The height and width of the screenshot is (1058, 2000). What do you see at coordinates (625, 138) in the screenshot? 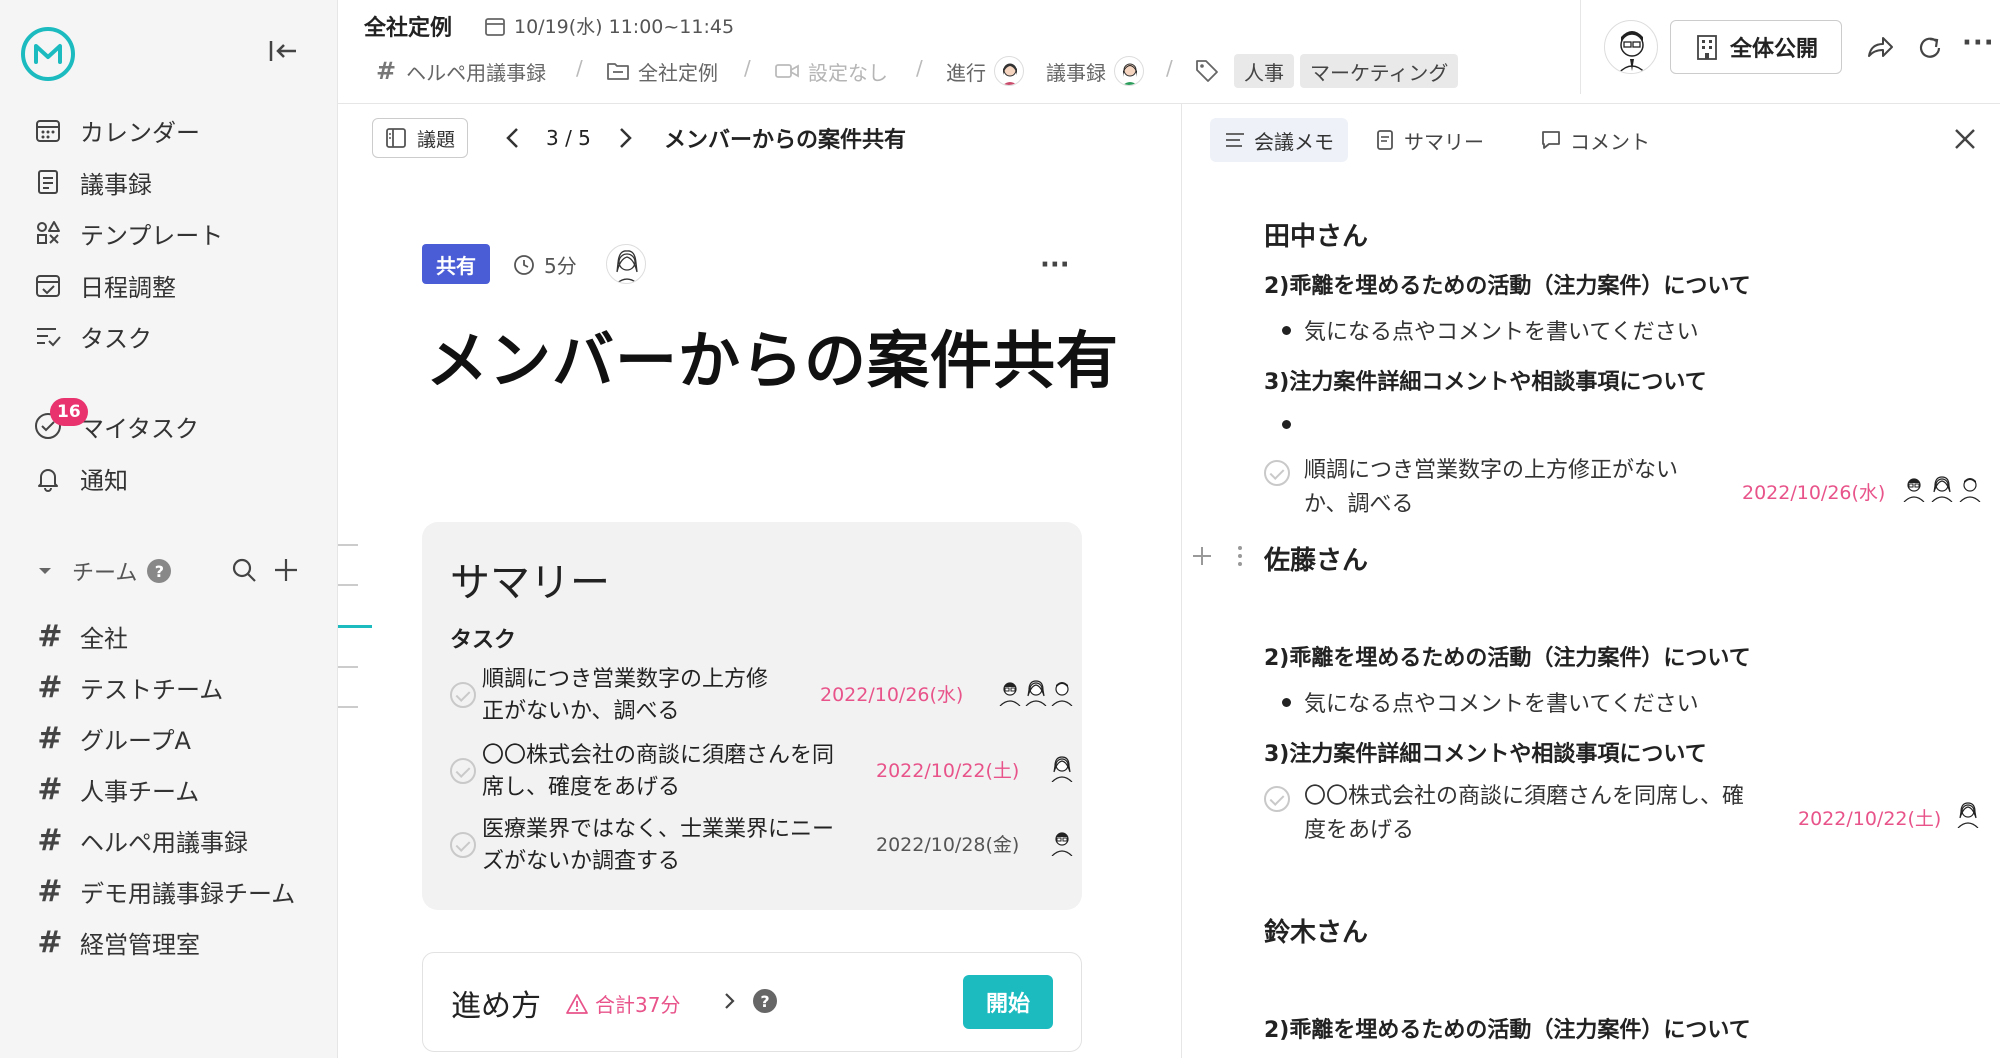
I see `next-agenda-icon` at bounding box center [625, 138].